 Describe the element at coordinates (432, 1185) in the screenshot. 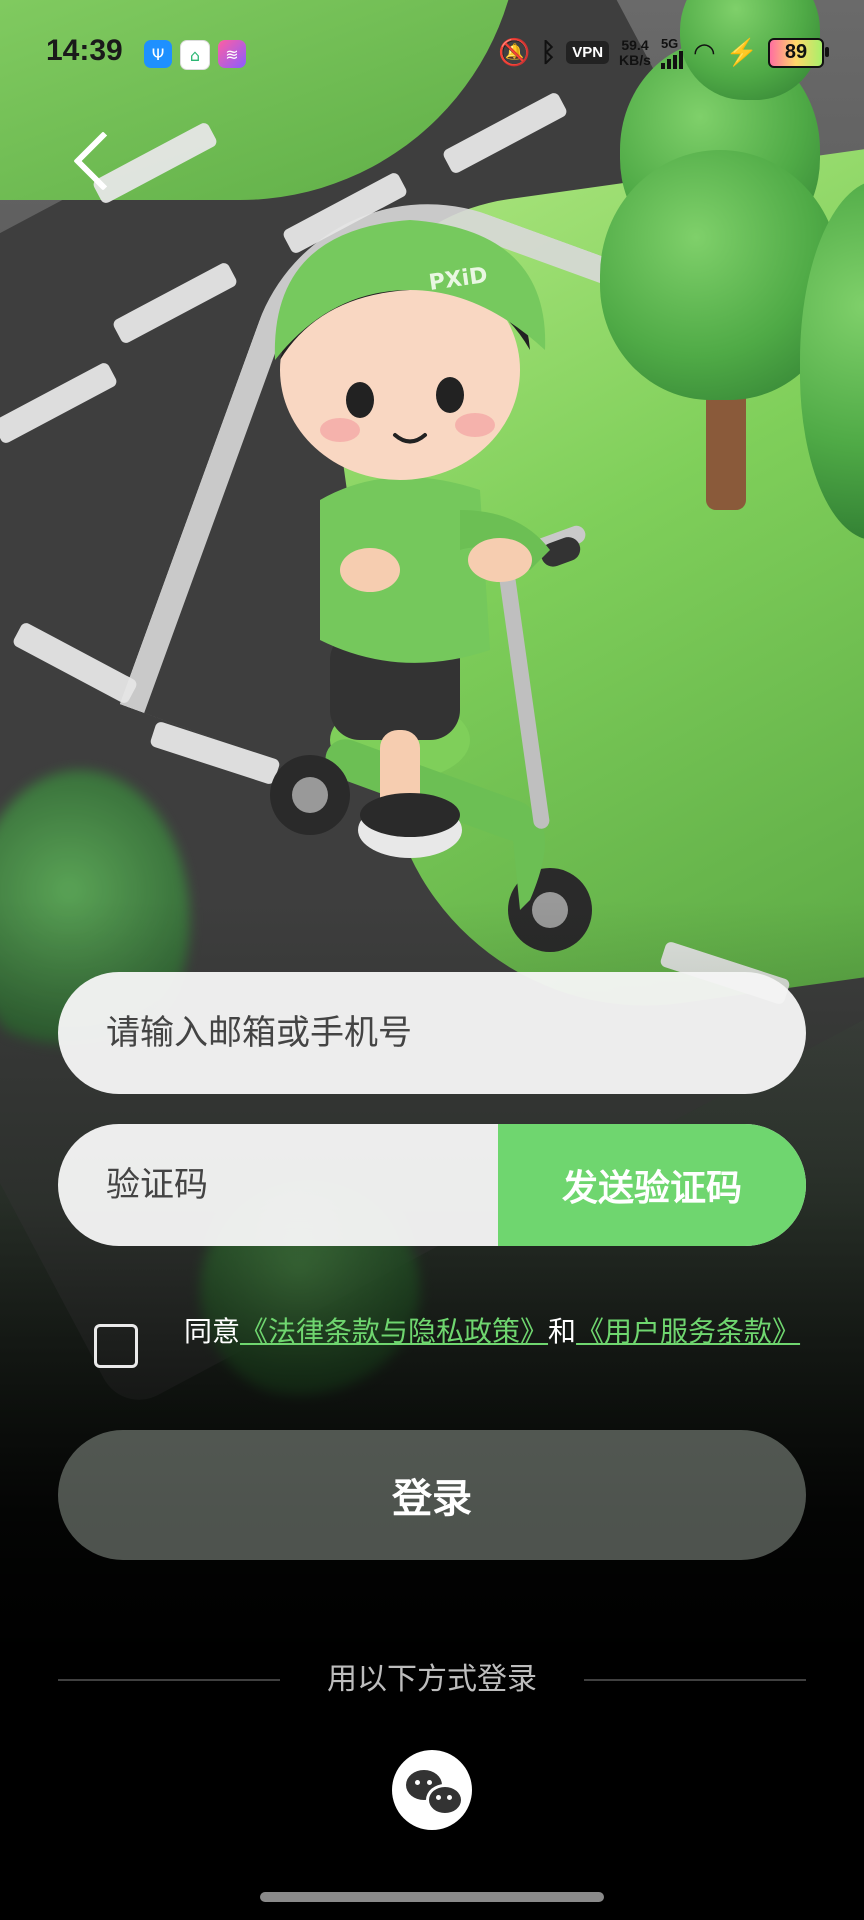

I see `code-field-row: 验证码 发送验证码` at that location.